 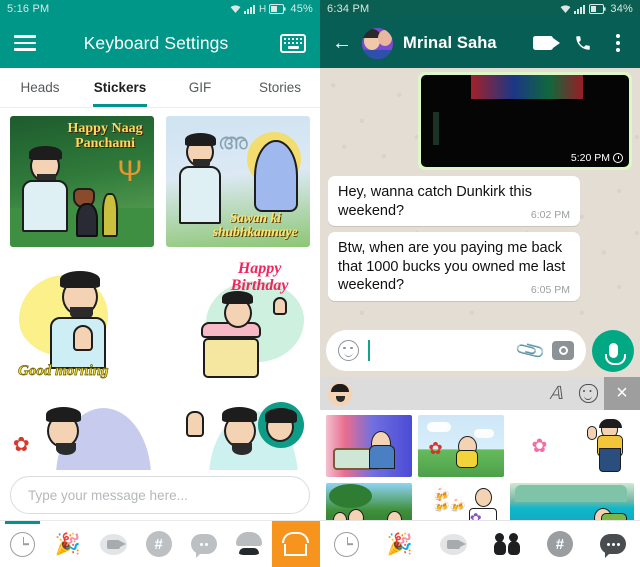 What do you see at coordinates (604, 446) in the screenshot?
I see `sticker-waving` at bounding box center [604, 446].